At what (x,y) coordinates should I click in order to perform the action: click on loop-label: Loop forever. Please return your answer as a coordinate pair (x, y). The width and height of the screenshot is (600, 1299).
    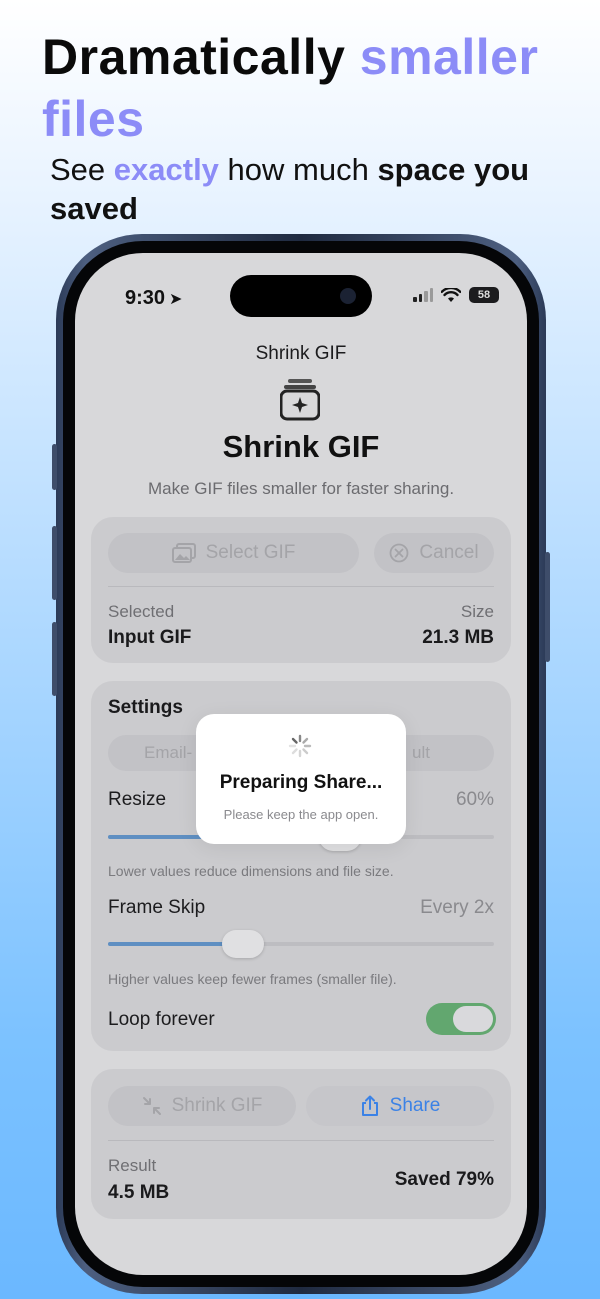
    Looking at the image, I should click on (161, 1019).